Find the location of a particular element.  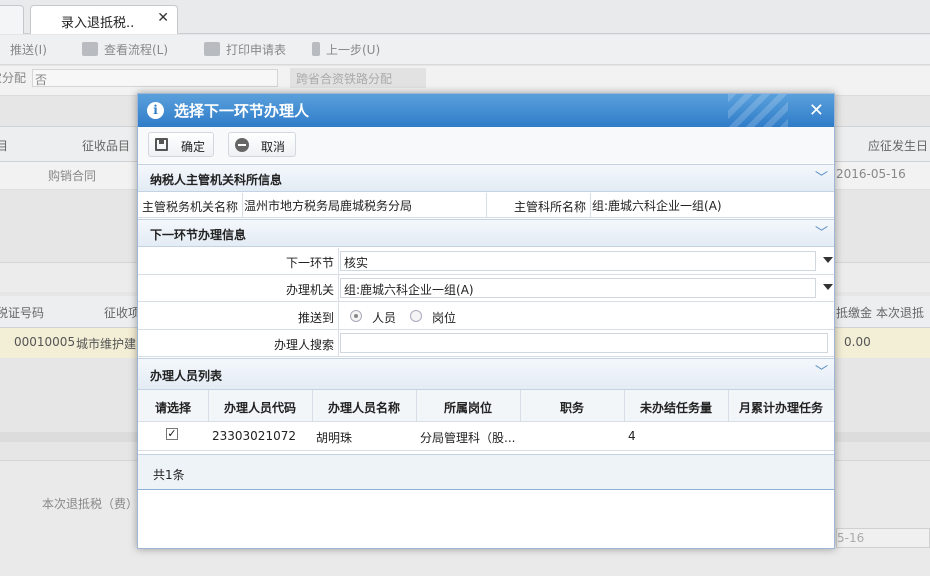

agency-row: 办理机关 组:鹿城六科企业一组(A) is located at coordinates (486, 288).